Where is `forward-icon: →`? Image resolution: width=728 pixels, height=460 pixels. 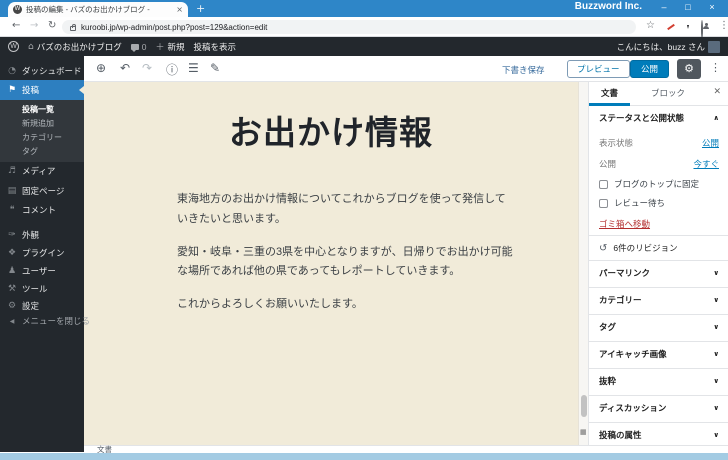
forward-icon: → is located at coordinates (34, 25).